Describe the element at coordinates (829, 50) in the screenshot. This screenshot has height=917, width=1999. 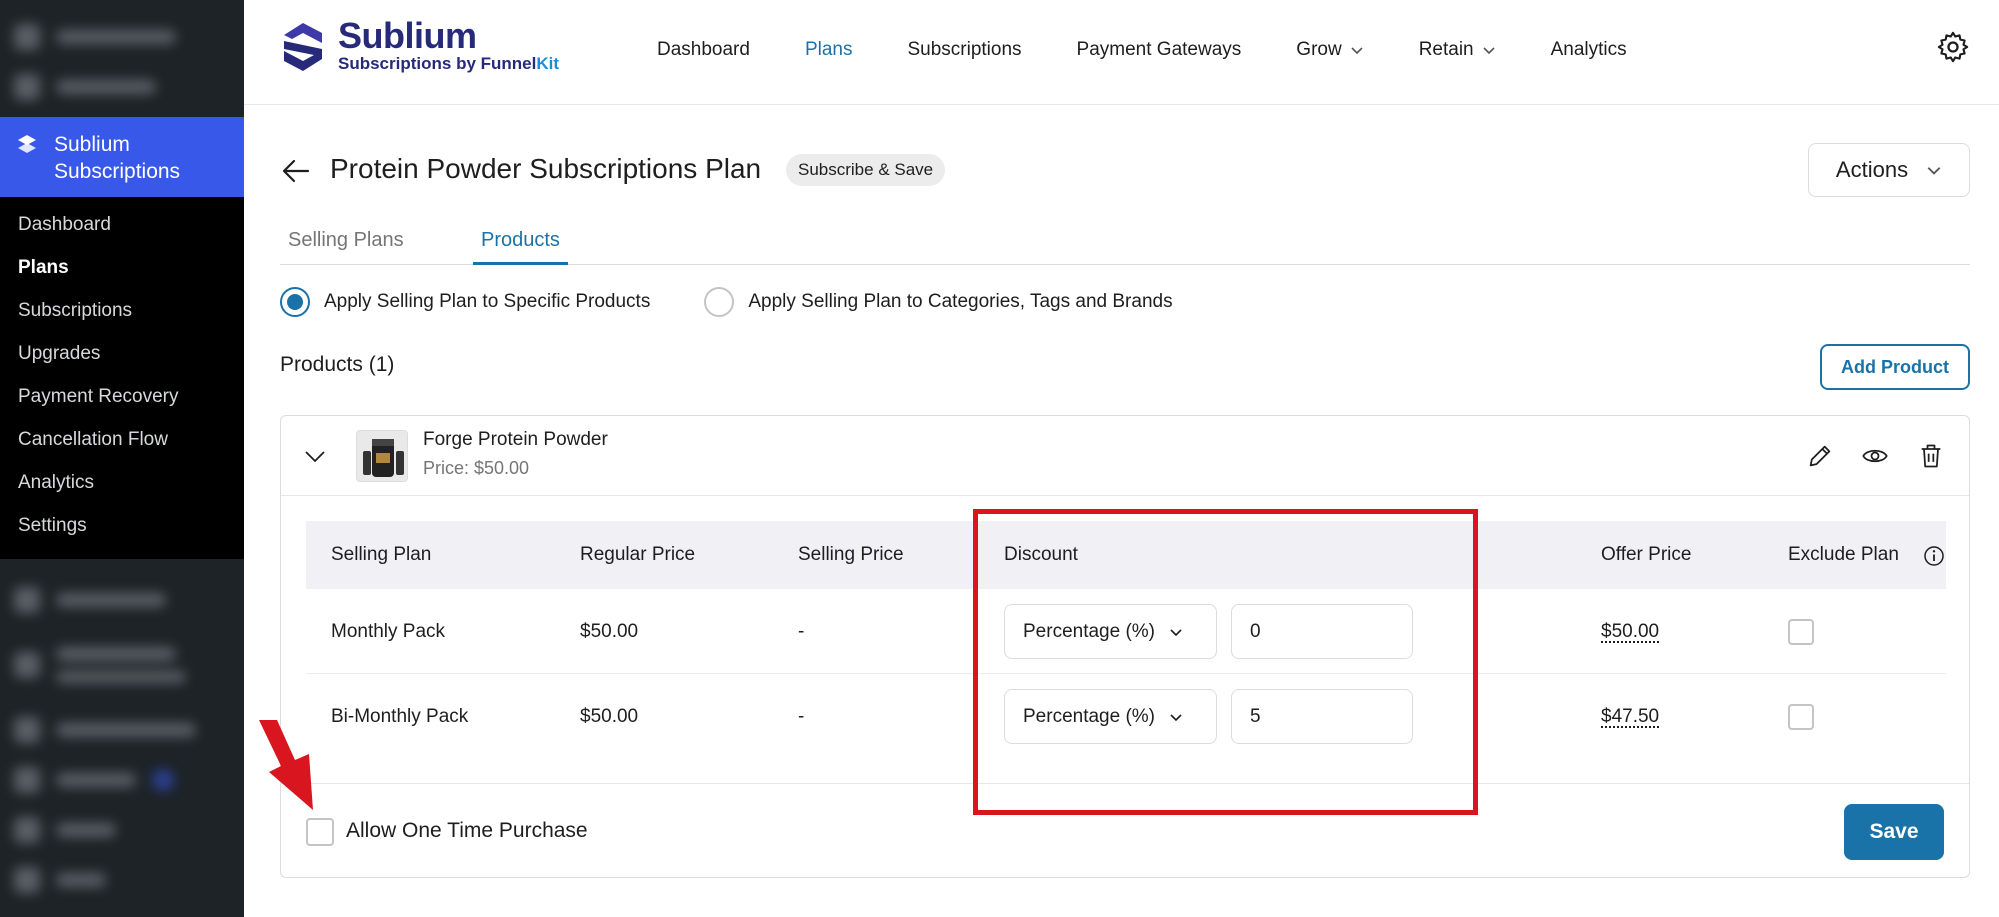
I see `nav-plans: Plans` at that location.